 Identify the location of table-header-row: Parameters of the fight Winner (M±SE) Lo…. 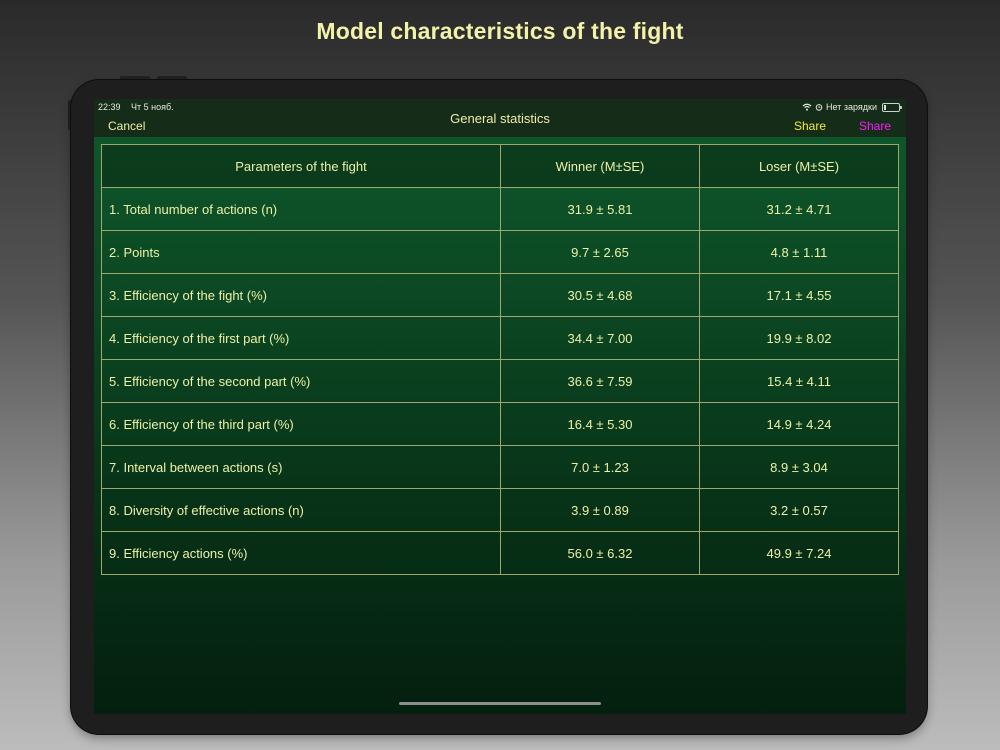
(500, 166).